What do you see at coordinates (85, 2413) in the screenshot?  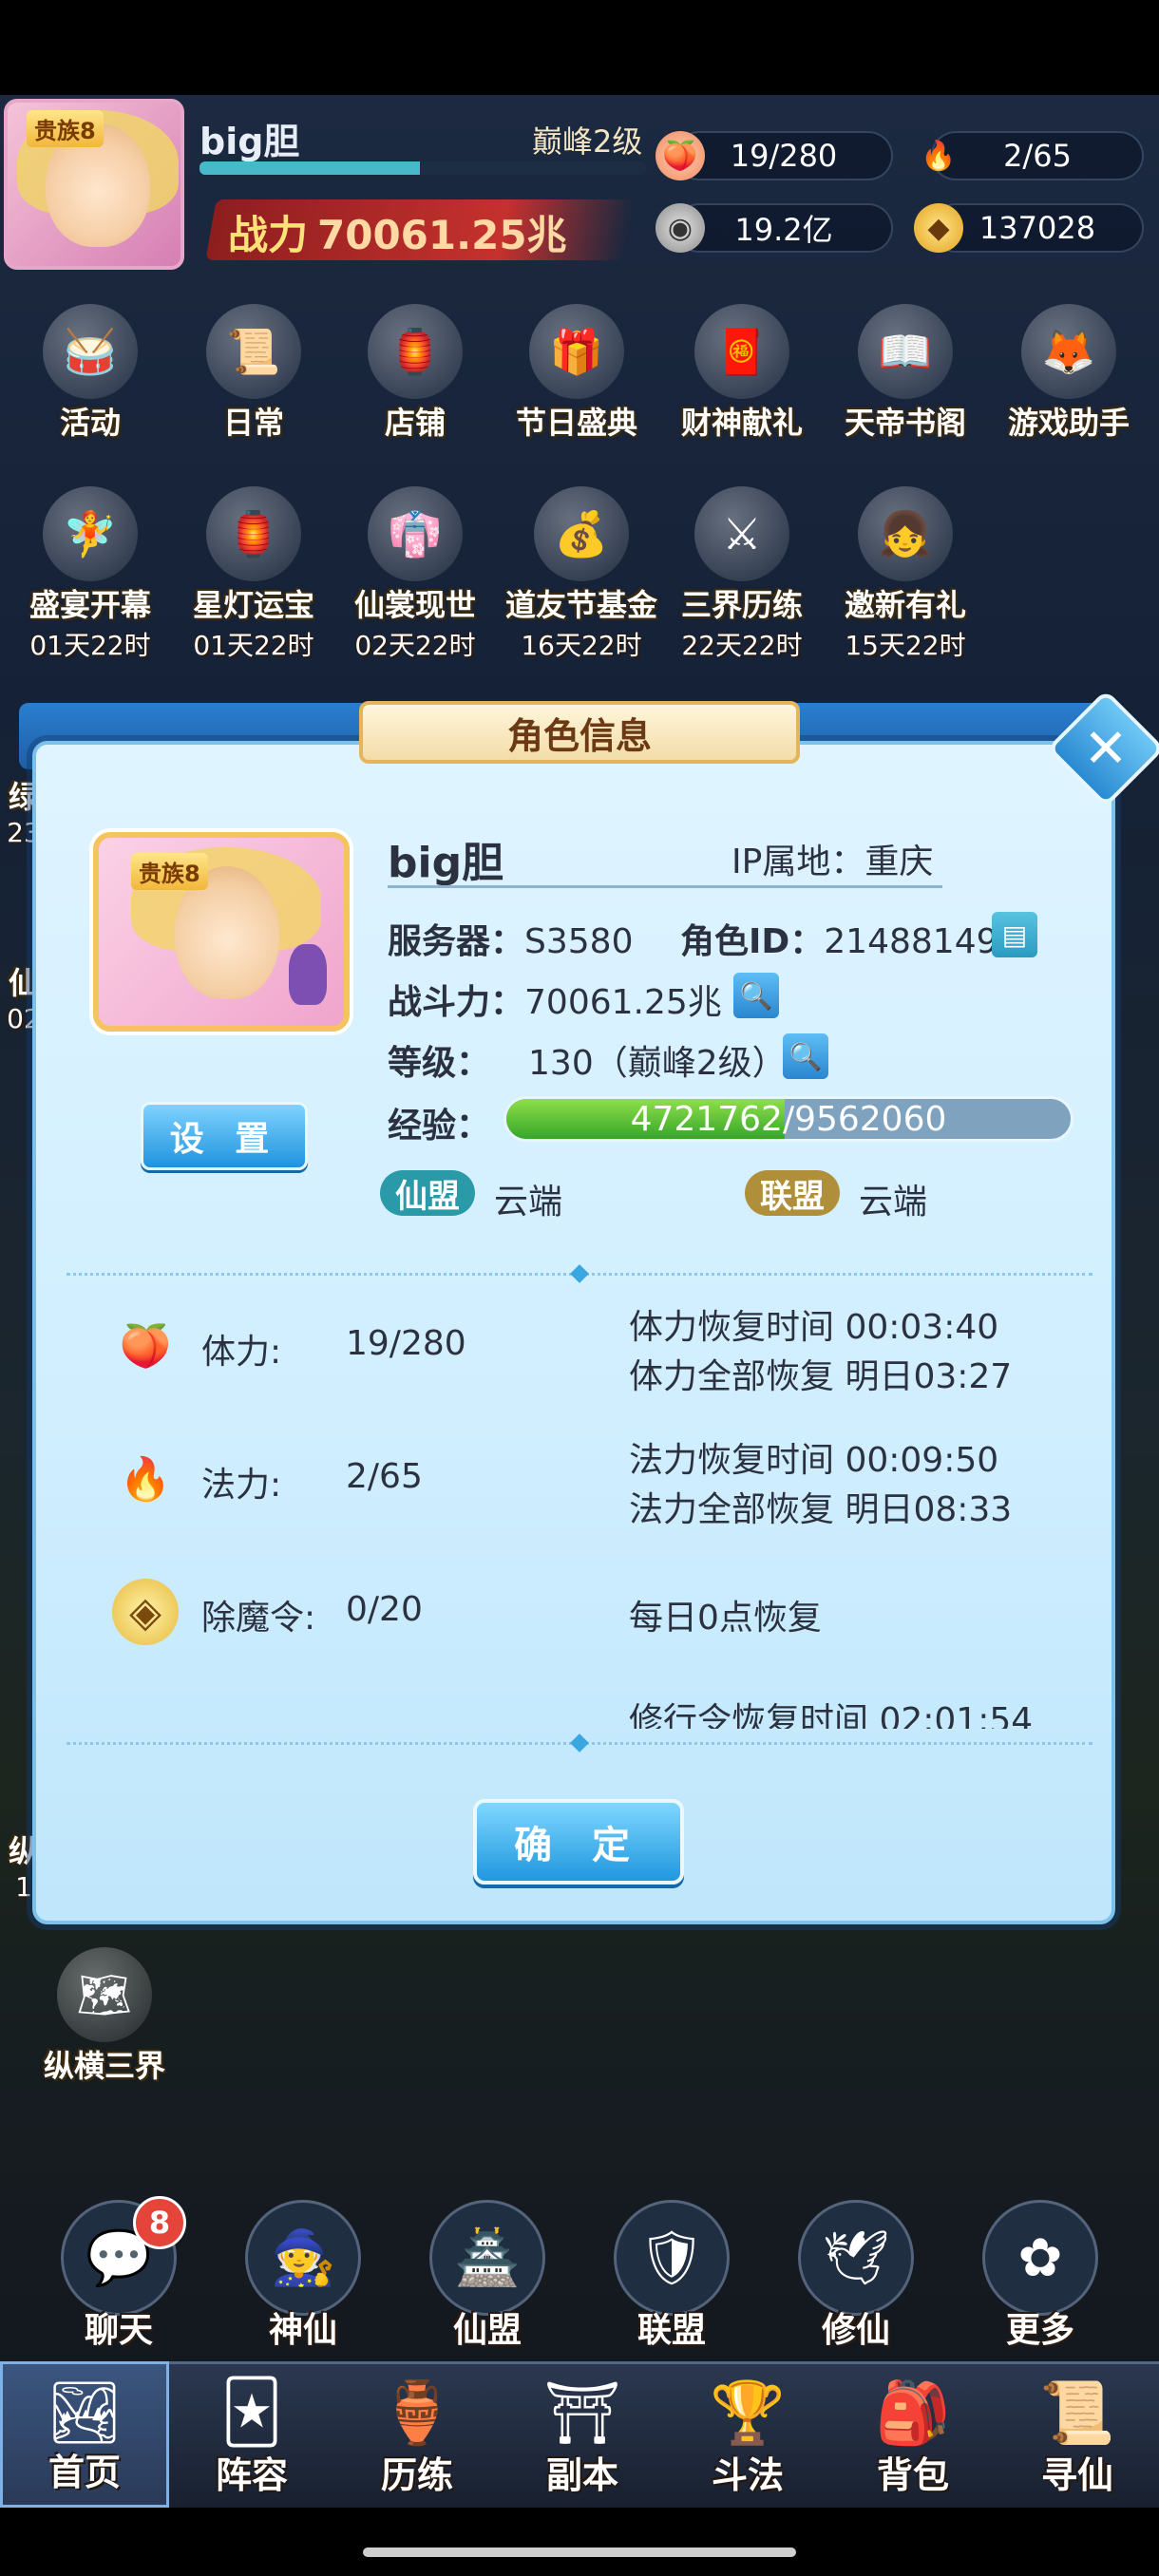 I see `home-icon: 🏞` at bounding box center [85, 2413].